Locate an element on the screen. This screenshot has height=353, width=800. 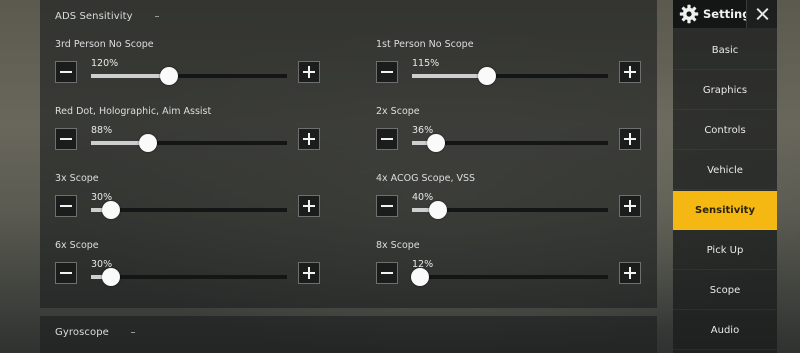
close-icon is located at coordinates (761, 14).